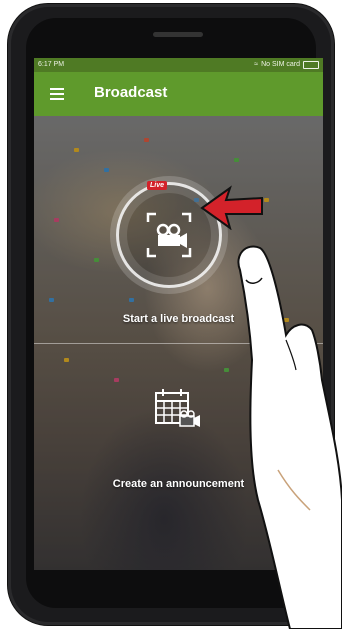  Describe the element at coordinates (131, 92) in the screenshot. I see `app-bar-title: Broadcast` at that location.